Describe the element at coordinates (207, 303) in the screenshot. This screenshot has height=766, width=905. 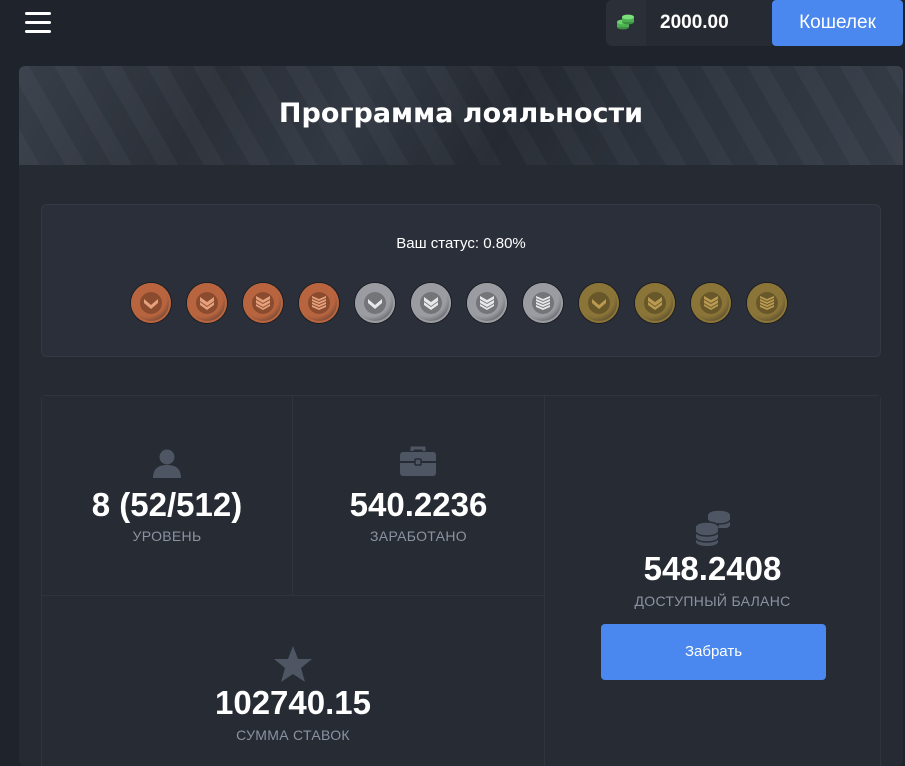
I see `medal-bronze-2-icon` at that location.